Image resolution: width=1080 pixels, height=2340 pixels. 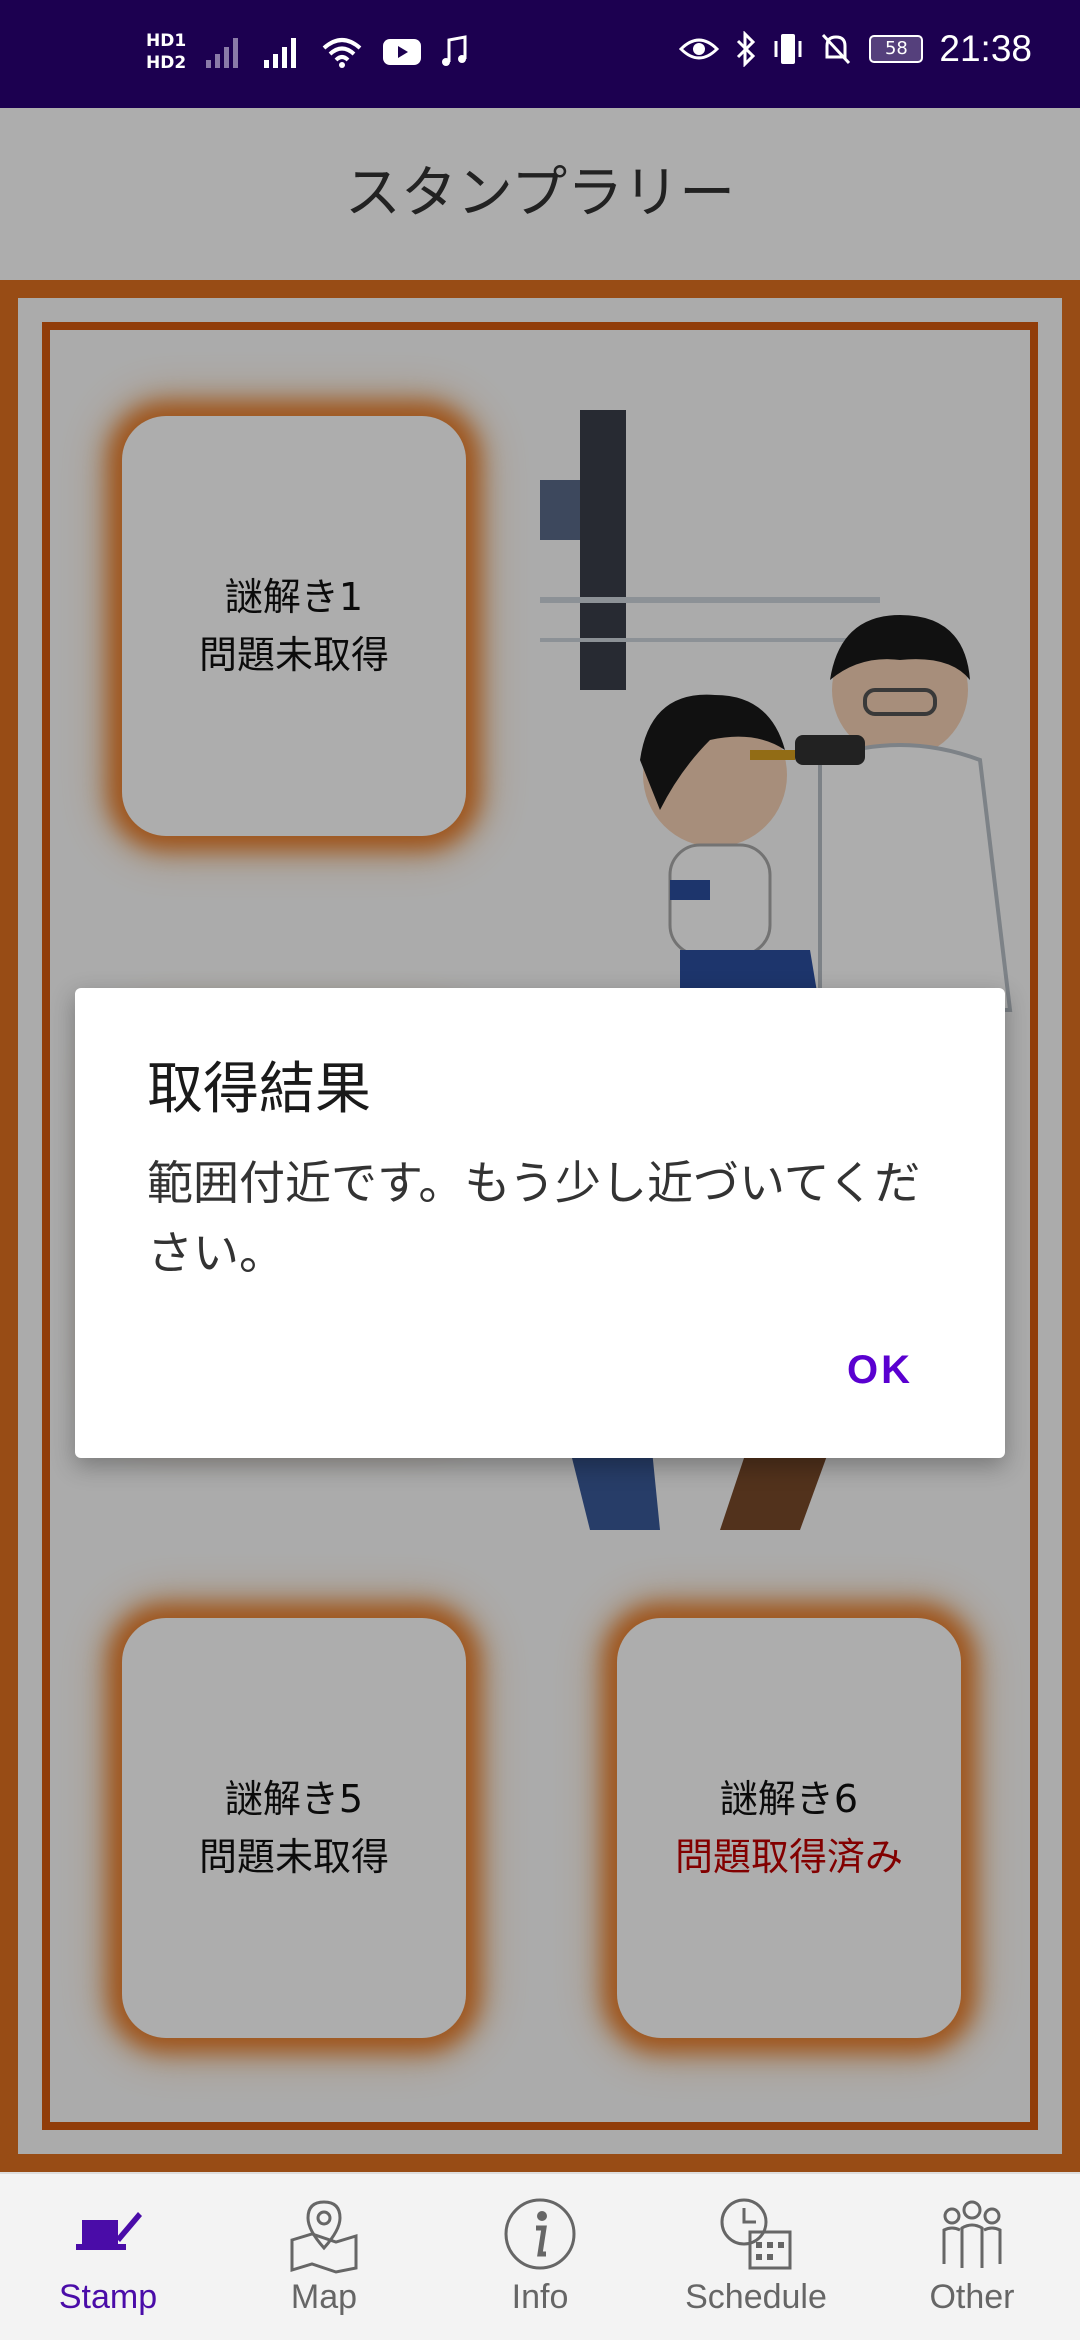 What do you see at coordinates (109, 2231) in the screenshot?
I see `stamp-icon` at bounding box center [109, 2231].